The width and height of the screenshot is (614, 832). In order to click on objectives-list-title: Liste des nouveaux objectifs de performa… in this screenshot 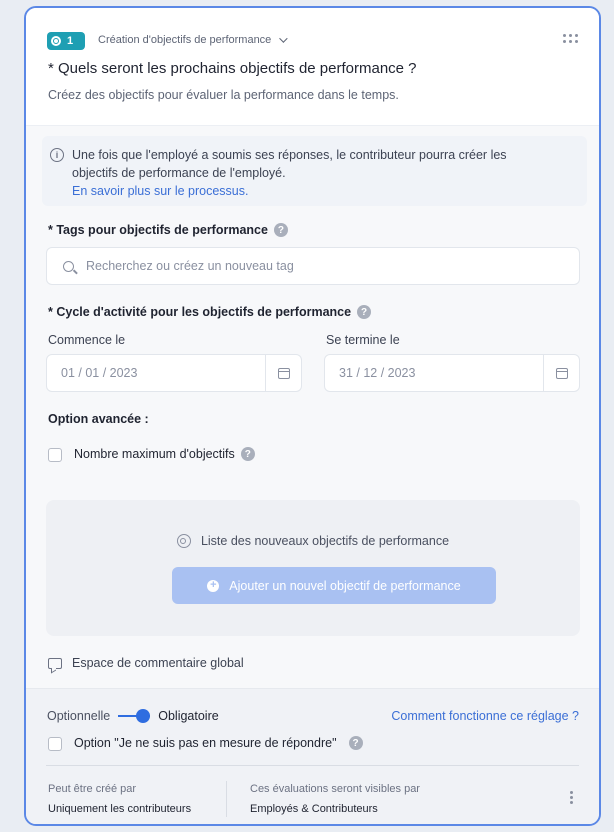, I will do `click(325, 541)`.